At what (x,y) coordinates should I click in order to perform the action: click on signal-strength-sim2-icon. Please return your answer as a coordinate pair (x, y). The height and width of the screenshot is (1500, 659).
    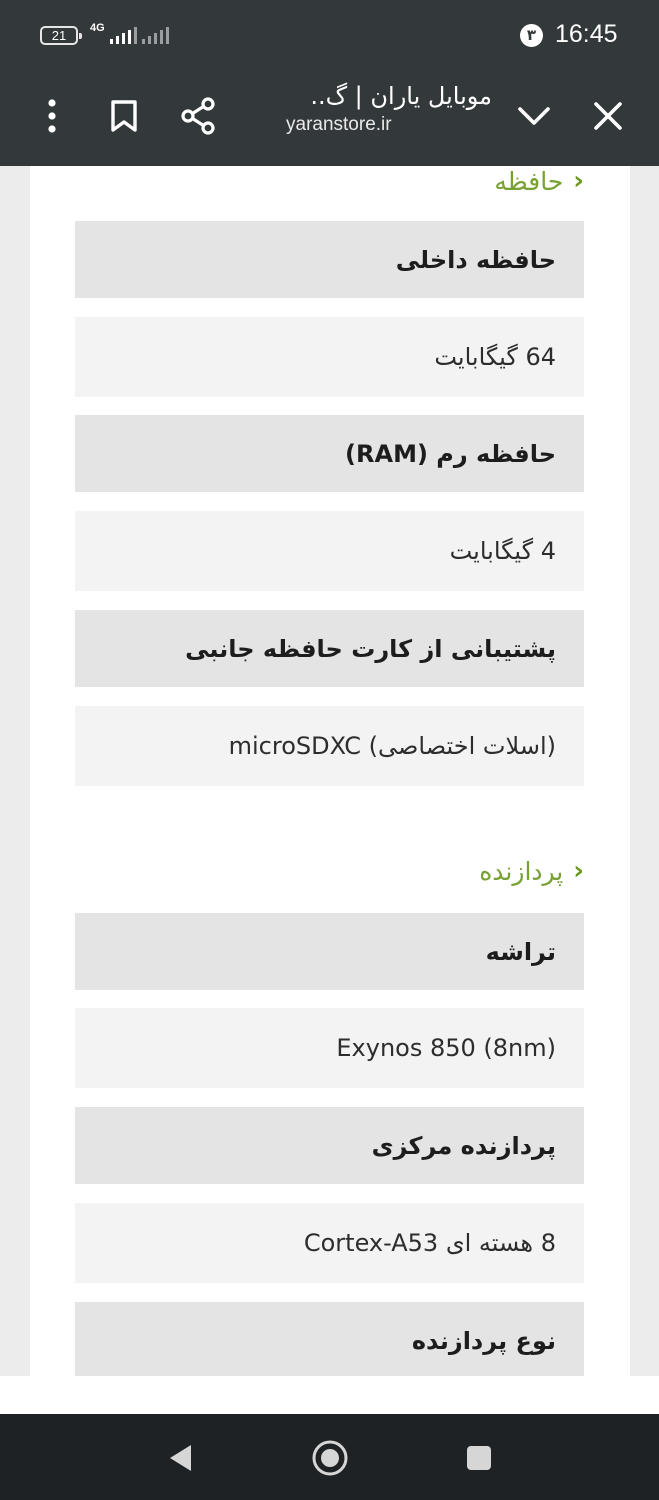
    Looking at the image, I should click on (155, 35).